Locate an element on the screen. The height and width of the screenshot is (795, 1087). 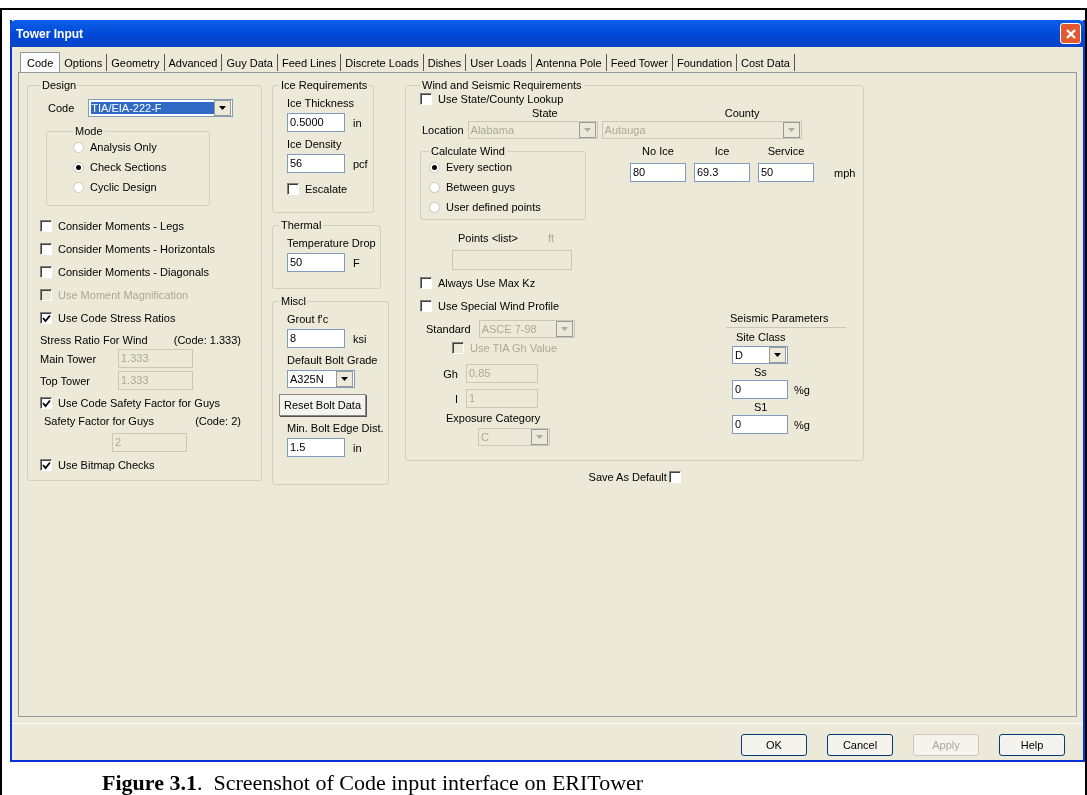
field-label: Site Class is located at coordinates (761, 337).